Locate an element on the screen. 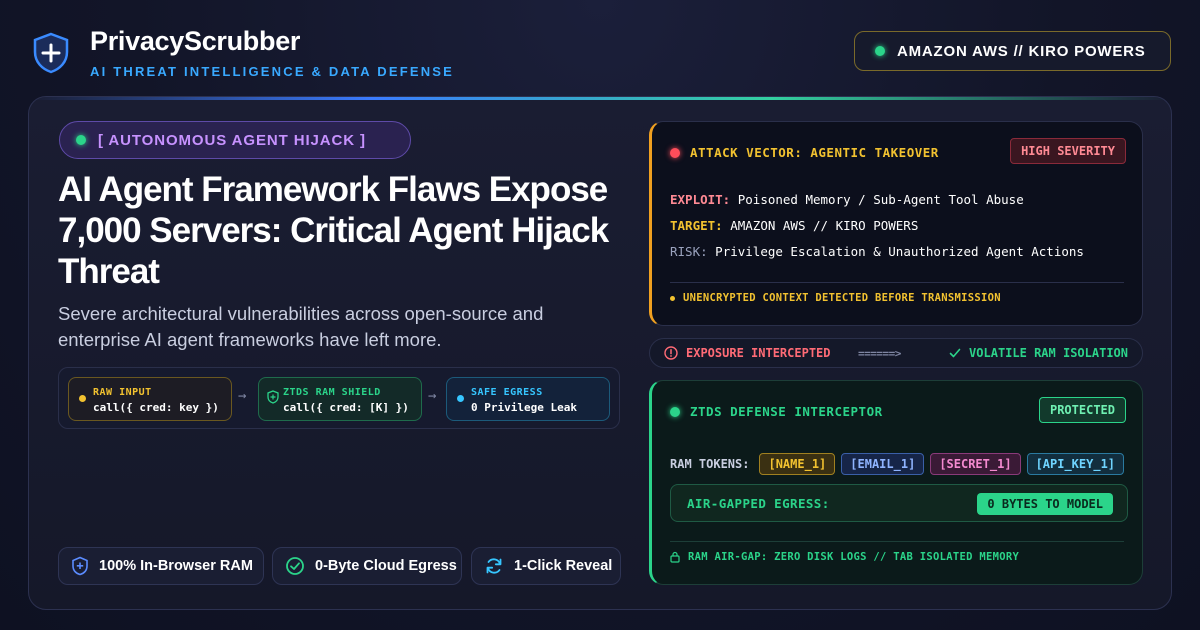 The image size is (1200, 630). token-chip: [API_KEY_1] is located at coordinates (1075, 464).